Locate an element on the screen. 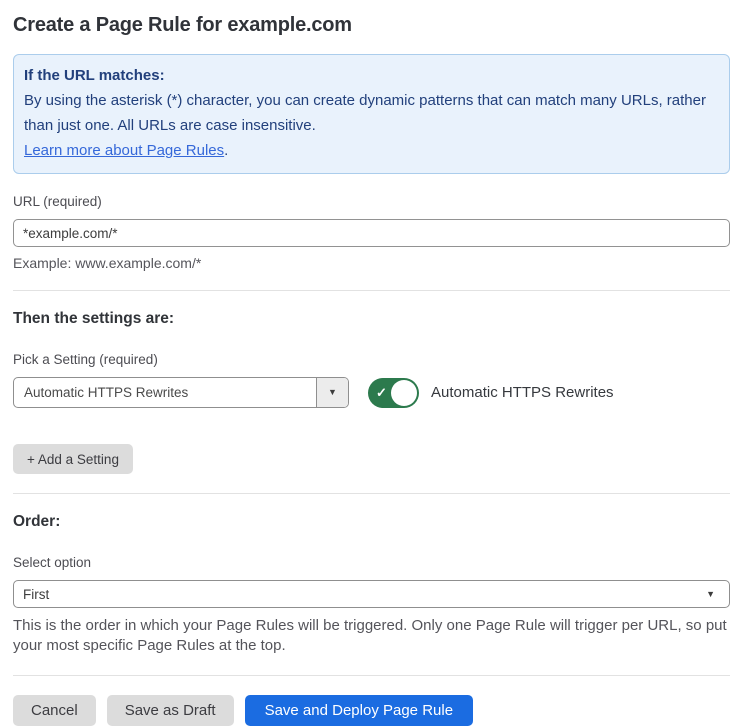  settings-section-heading: Then the settings are: is located at coordinates (94, 318).